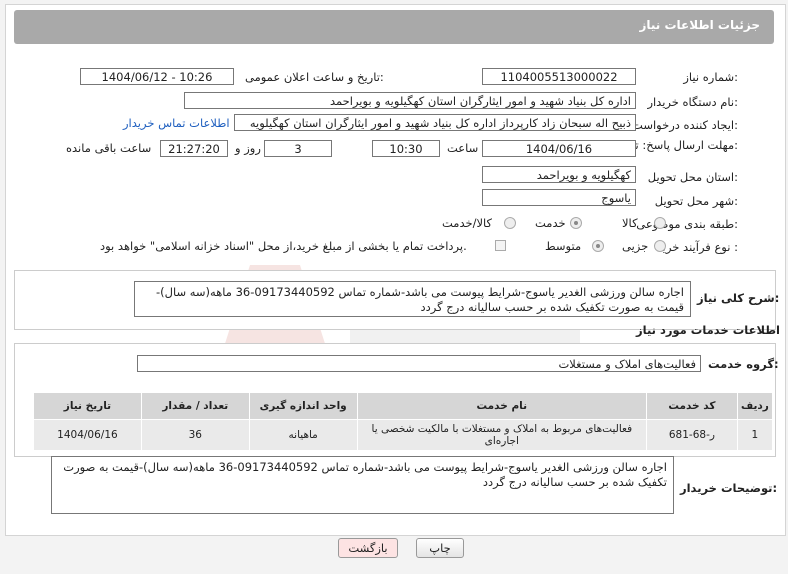 The width and height of the screenshot is (788, 574). I want to click on category-option-goods: کالا, so click(630, 223).